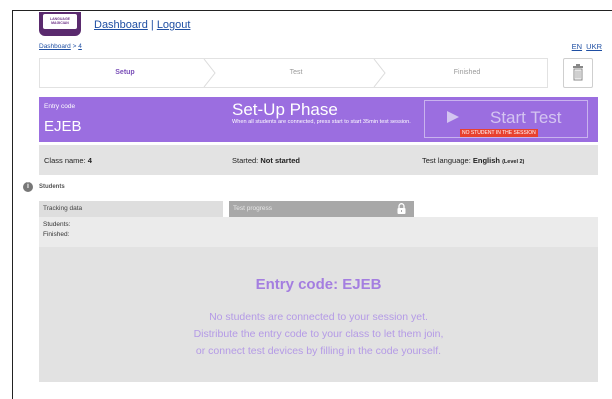 This screenshot has height=399, width=612. I want to click on logo-text: LANGUAGE MAGICIAN, so click(60, 21).